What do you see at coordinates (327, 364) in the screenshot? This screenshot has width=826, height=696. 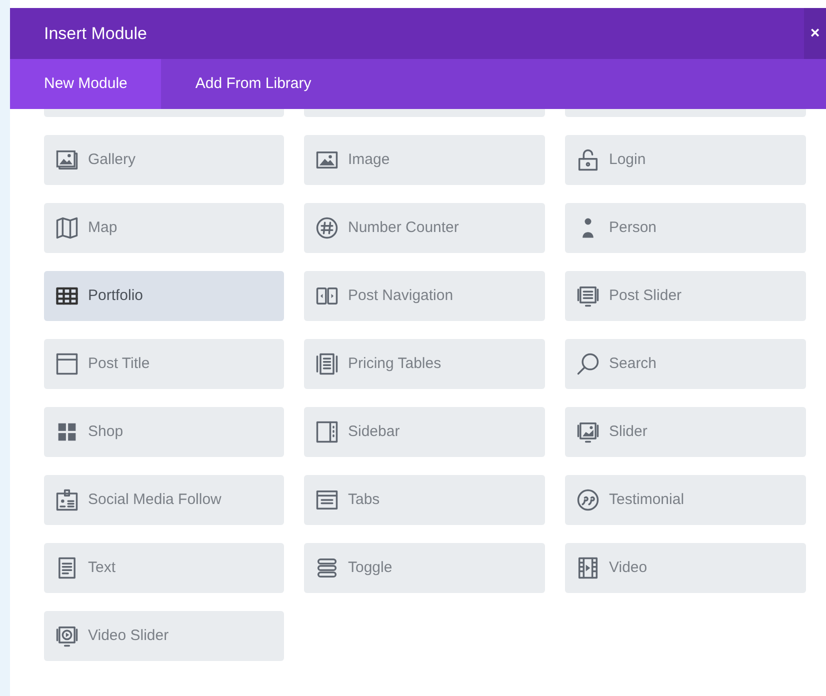 I see `columns-icon` at bounding box center [327, 364].